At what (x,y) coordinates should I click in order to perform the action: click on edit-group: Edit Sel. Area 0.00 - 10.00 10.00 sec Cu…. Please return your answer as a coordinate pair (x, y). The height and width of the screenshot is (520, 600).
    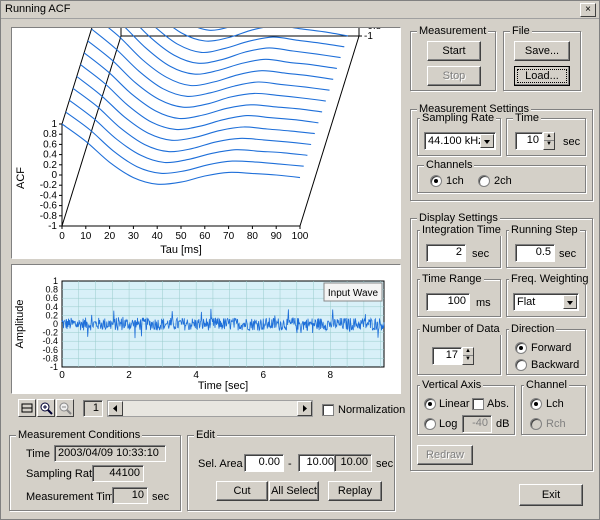
    Looking at the image, I should click on (291, 470).